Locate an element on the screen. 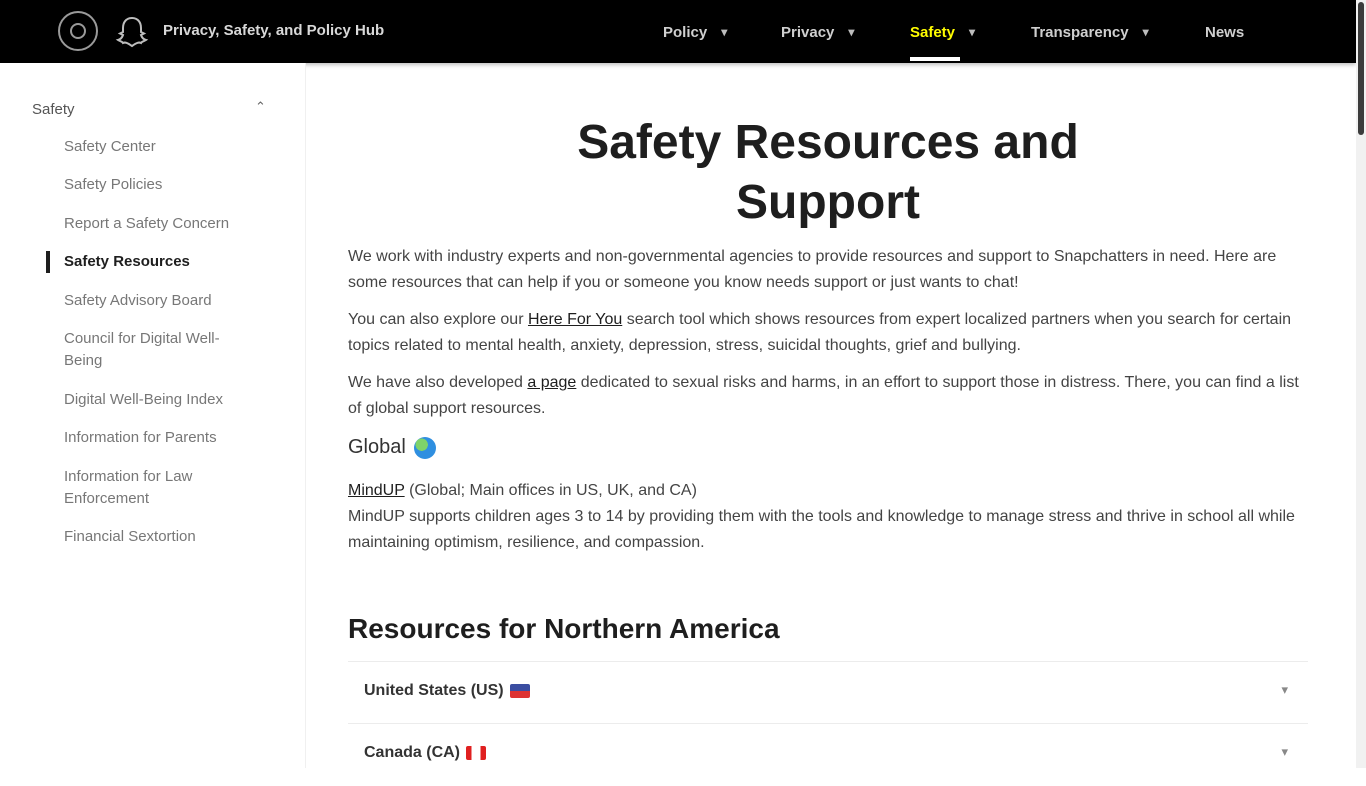 The width and height of the screenshot is (1366, 786). sidebar-item-information-for-parents: Information for Parents is located at coordinates (169, 438).